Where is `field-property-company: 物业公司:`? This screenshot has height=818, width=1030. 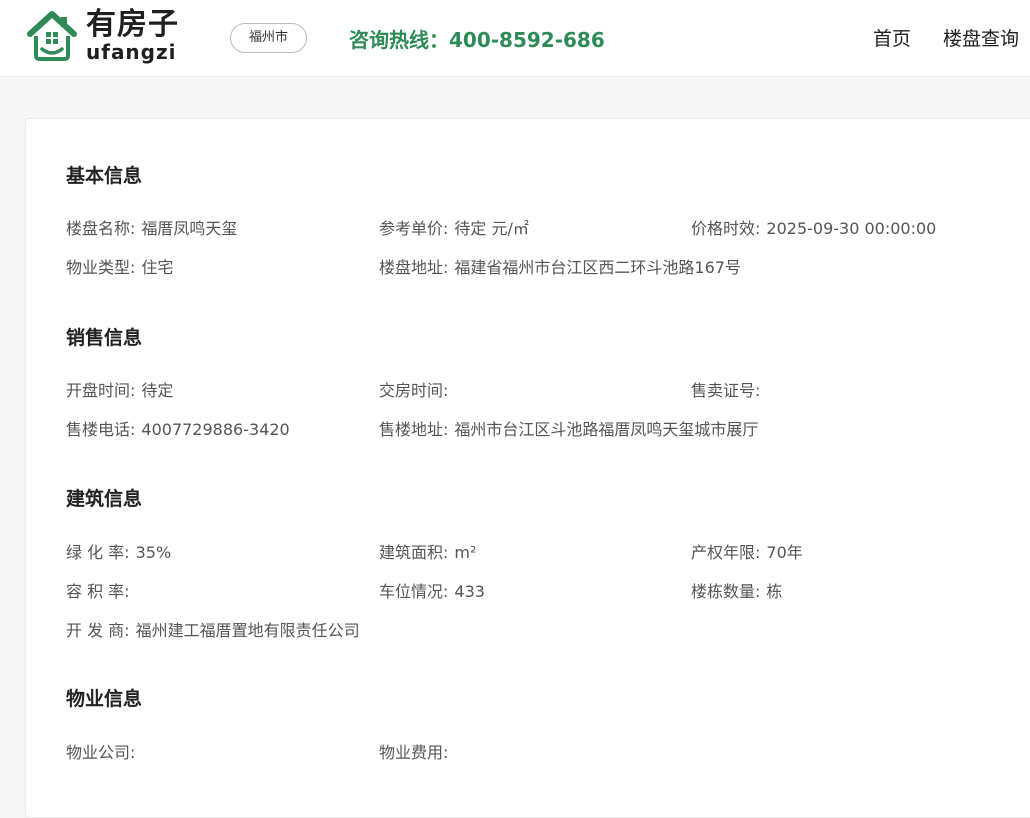
field-property-company: 物业公司: is located at coordinates (101, 752).